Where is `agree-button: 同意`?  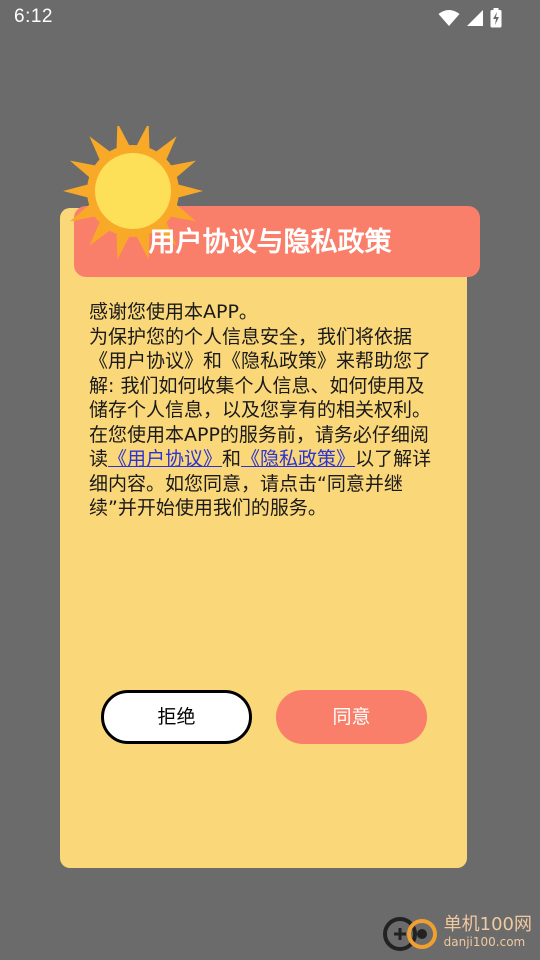
agree-button: 同意 is located at coordinates (351, 717).